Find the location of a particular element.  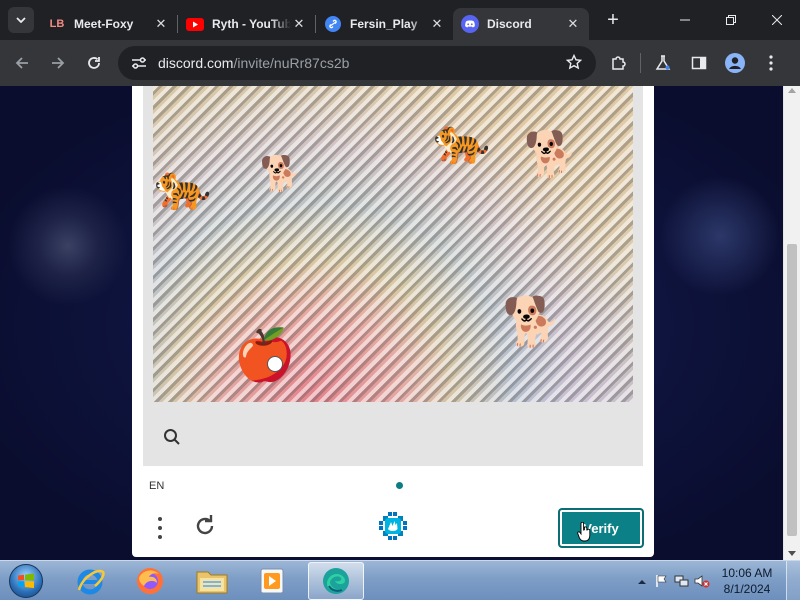

bookmark-star-icon is located at coordinates (574, 63).